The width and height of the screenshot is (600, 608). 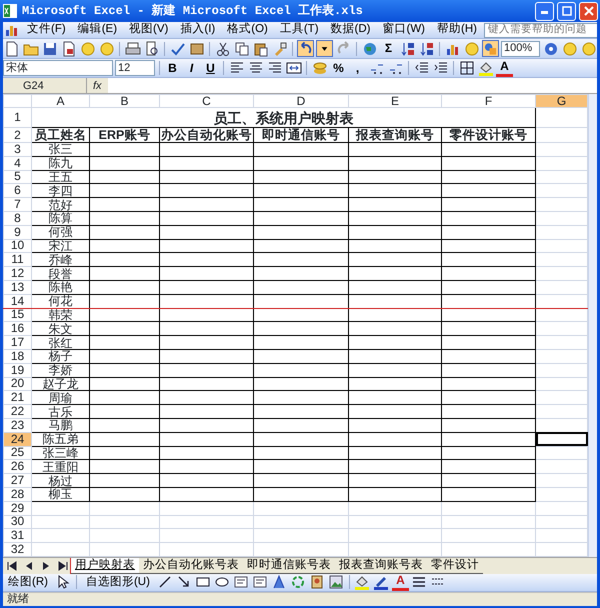 I want to click on row-header: 30, so click(x=18, y=522).